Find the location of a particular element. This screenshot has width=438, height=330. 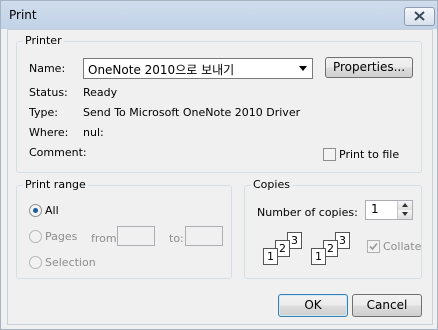

to-label: to: is located at coordinates (176, 238).